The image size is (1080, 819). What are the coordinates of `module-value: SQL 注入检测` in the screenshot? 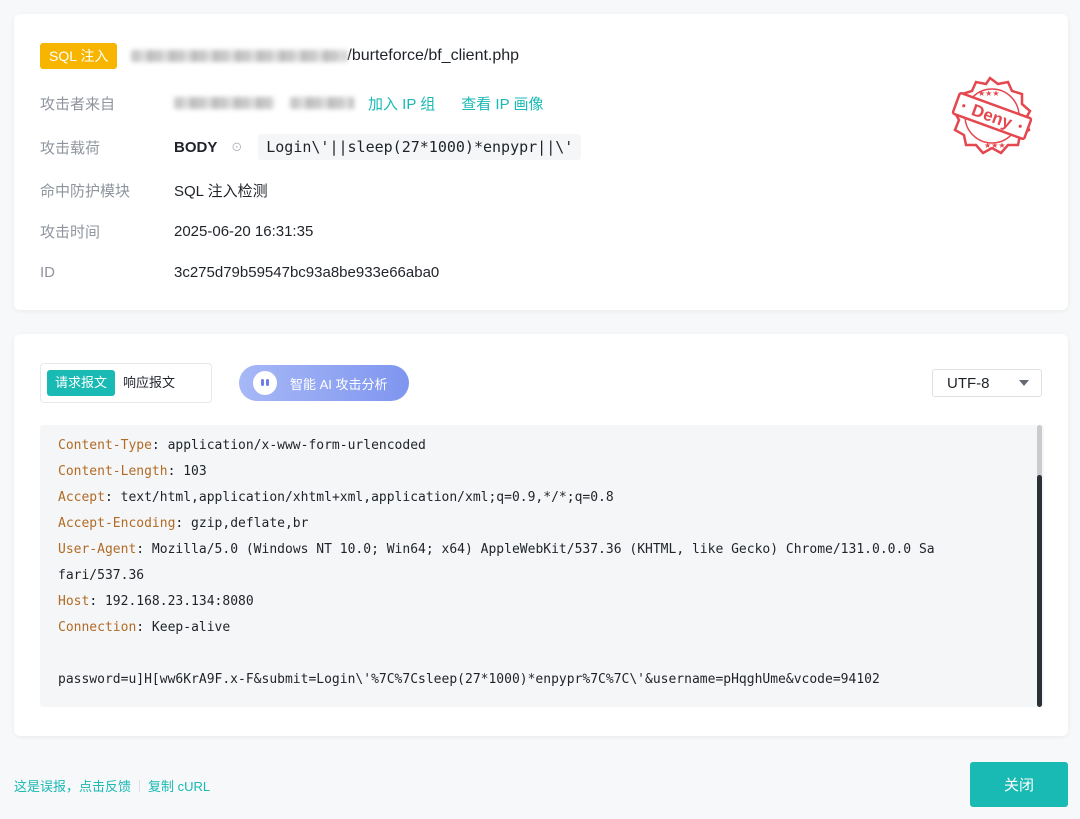 It's located at (221, 191).